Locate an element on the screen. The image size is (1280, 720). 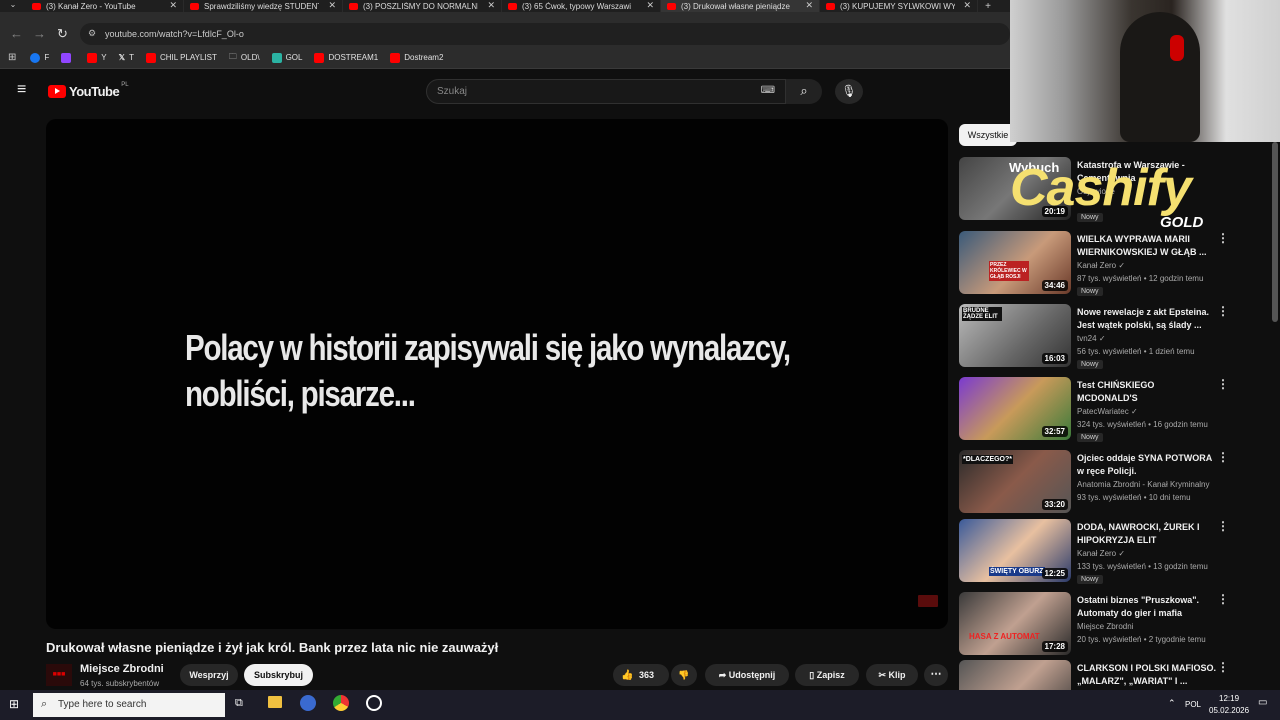
join-button: Wesprzyj is located at coordinates (209, 675).